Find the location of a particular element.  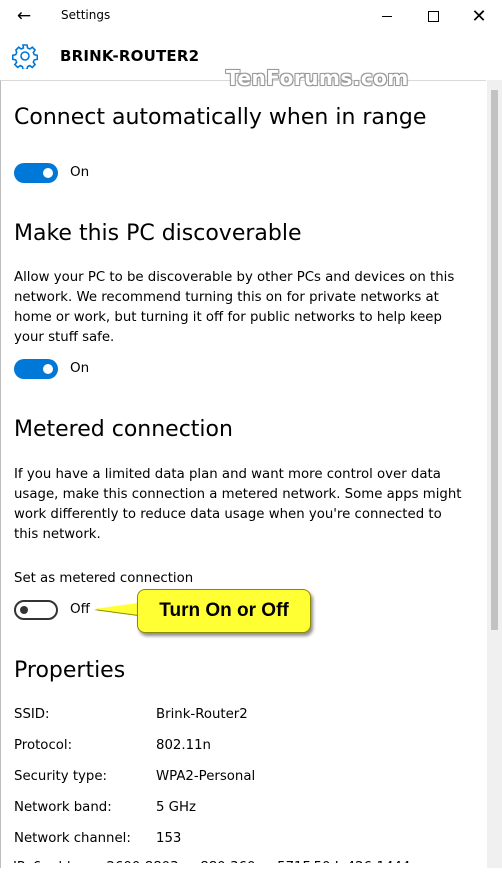

callout-pointer is located at coordinates (116, 609).